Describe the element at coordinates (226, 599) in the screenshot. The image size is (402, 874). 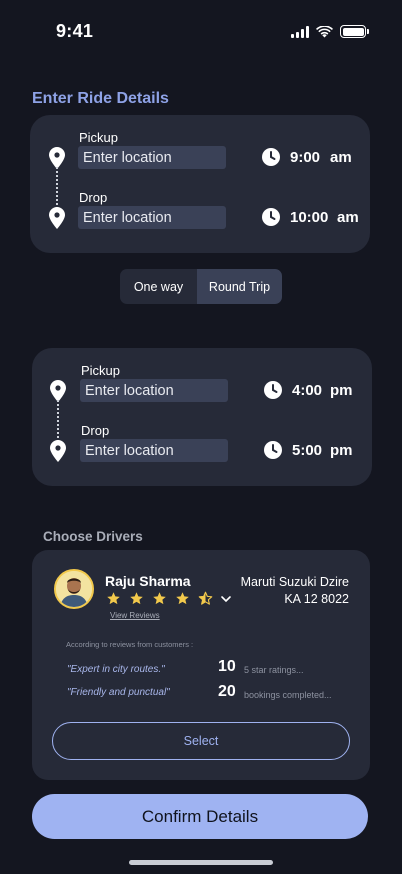
I see `chevron-down-icon` at that location.